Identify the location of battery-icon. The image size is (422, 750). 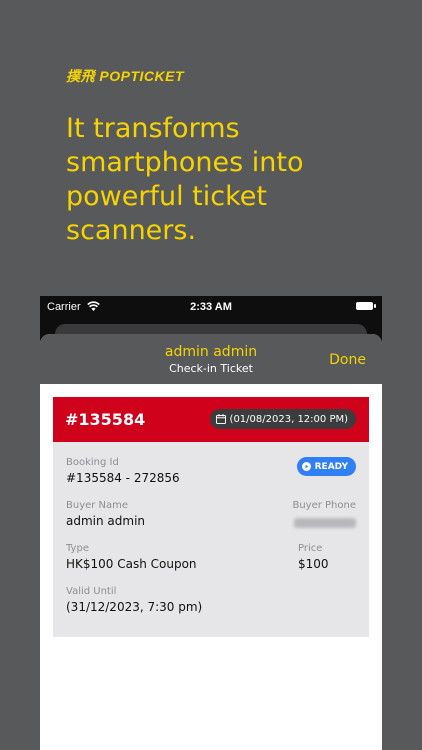
(366, 306).